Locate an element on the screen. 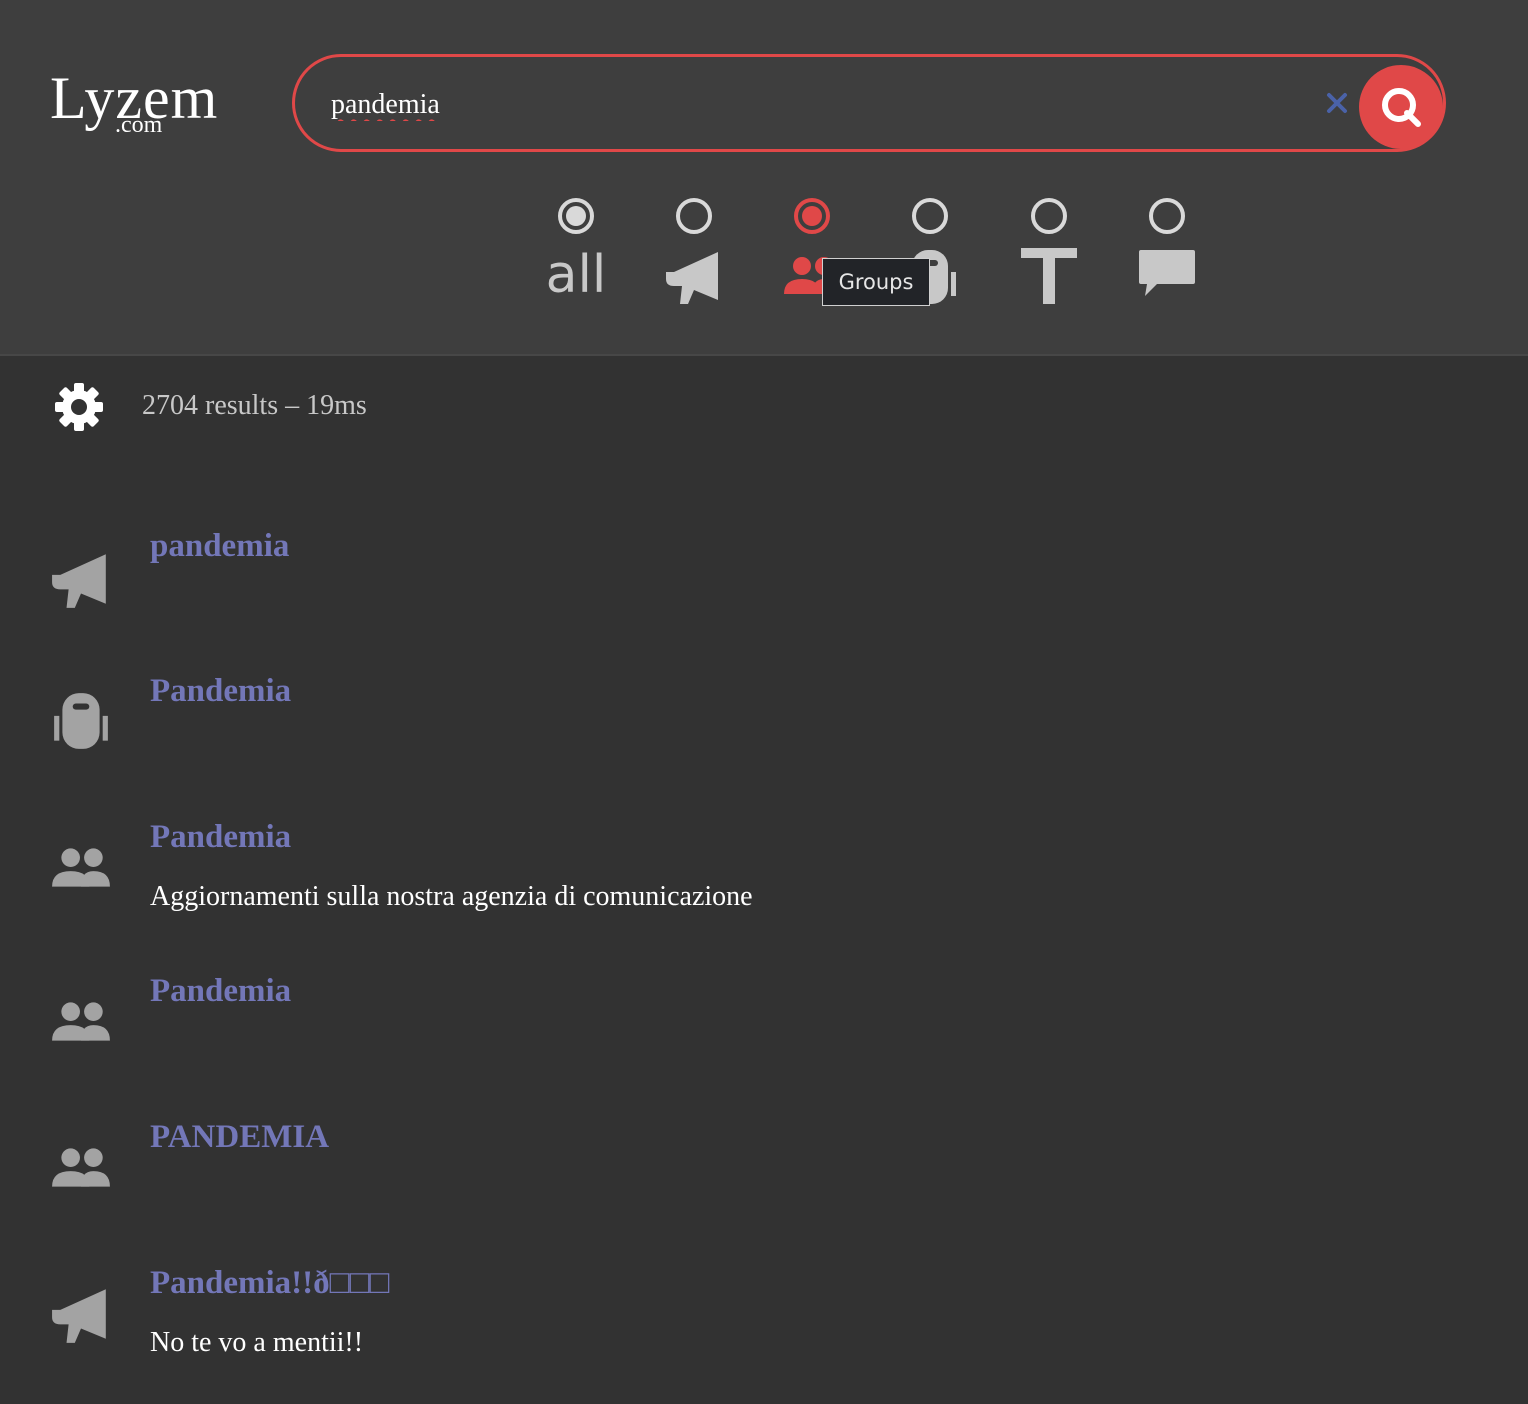  filter-all-label: all is located at coordinates (576, 275).